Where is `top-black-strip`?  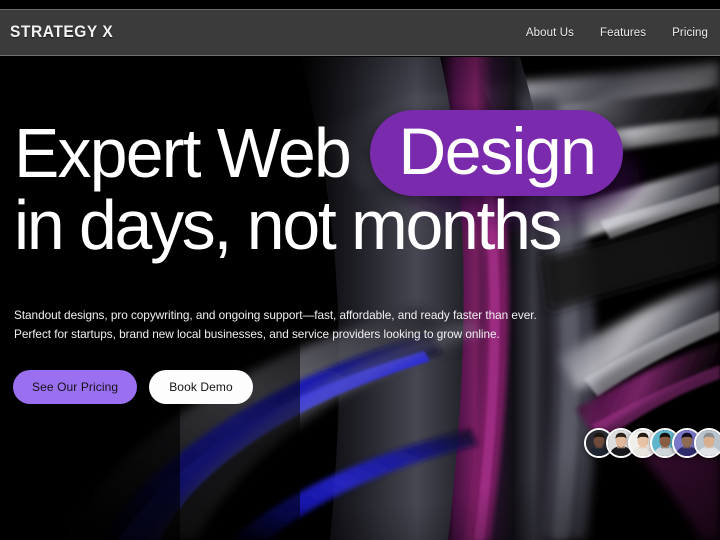
top-black-strip is located at coordinates (360, 4).